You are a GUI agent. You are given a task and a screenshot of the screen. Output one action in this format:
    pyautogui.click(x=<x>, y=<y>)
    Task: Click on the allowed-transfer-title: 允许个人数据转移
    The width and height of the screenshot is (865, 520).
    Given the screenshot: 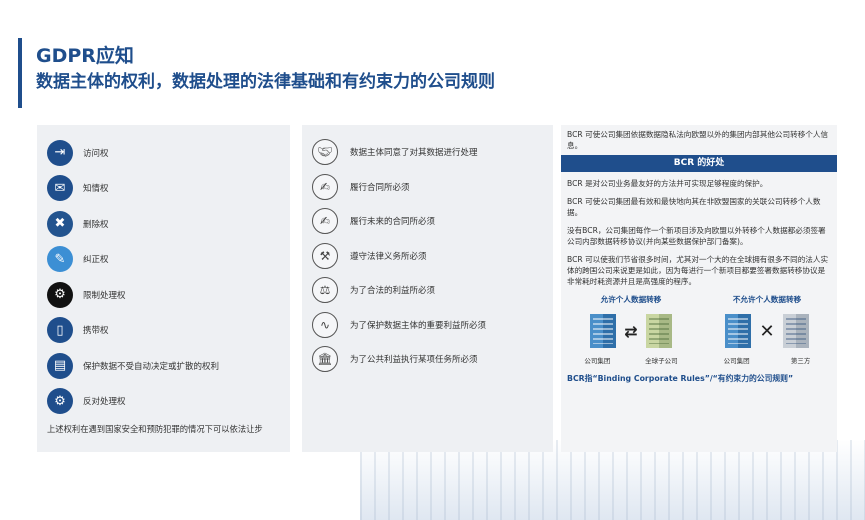 What is the action you would take?
    pyautogui.click(x=631, y=299)
    